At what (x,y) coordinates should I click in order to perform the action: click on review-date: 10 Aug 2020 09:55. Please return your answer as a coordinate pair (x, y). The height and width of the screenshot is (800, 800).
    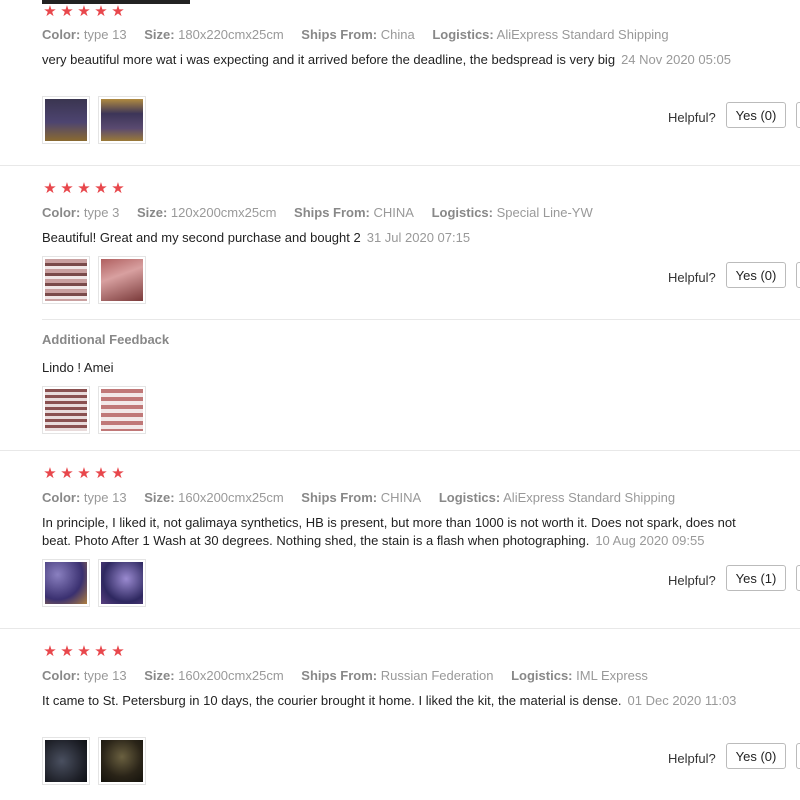
    Looking at the image, I should click on (650, 540).